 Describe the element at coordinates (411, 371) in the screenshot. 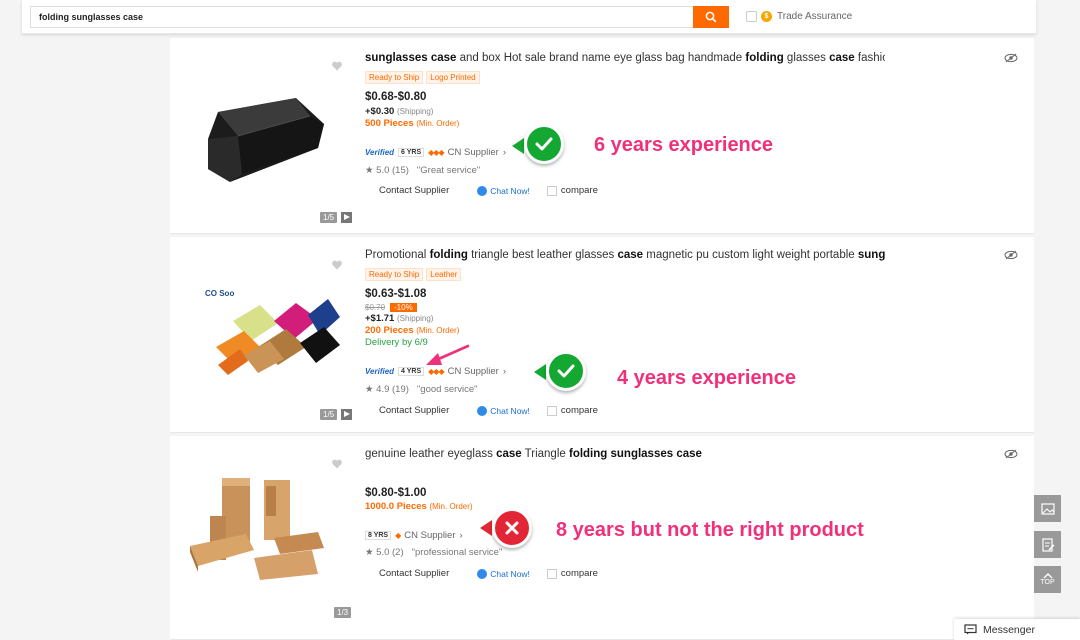

I see `years-badge: 4 YRS` at that location.